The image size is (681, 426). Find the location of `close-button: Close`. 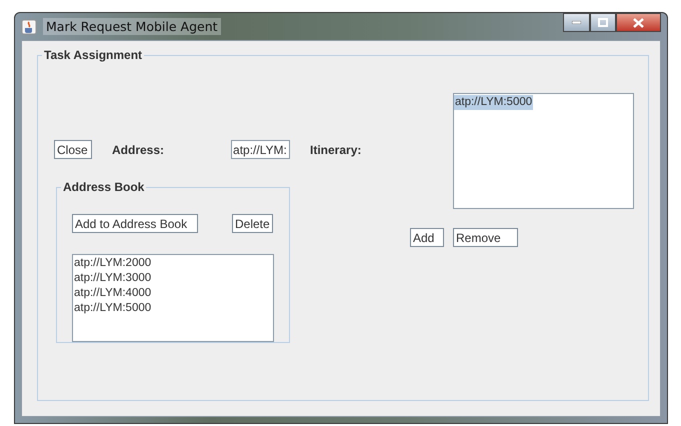

close-button: Close is located at coordinates (73, 149).